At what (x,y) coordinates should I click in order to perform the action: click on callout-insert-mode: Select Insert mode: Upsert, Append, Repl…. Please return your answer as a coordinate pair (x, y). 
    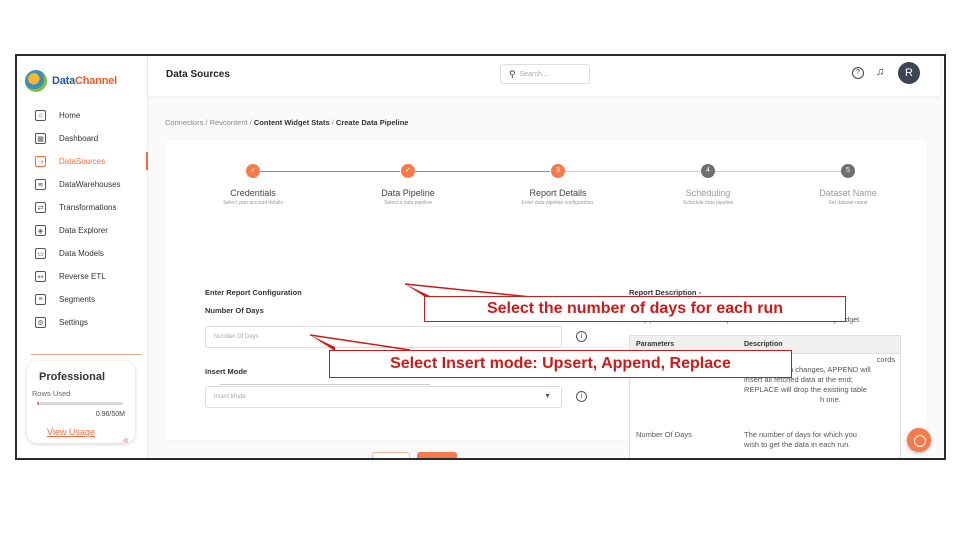
    Looking at the image, I should click on (560, 364).